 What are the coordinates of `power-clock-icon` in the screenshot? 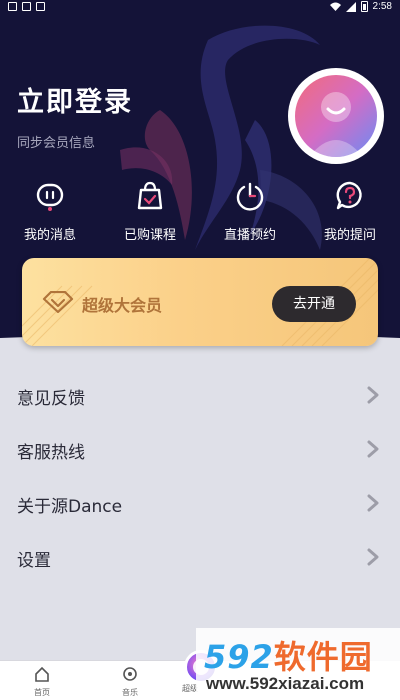 It's located at (250, 196).